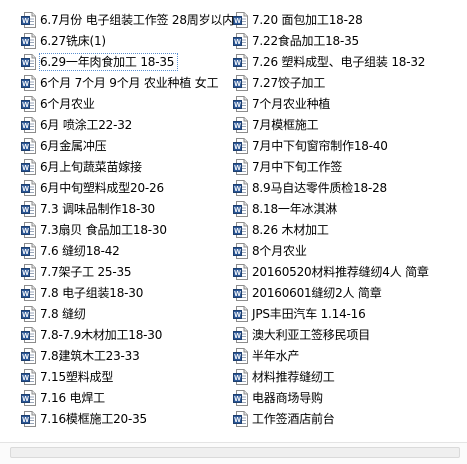 The height and width of the screenshot is (464, 467). Describe the element at coordinates (124, 334) in the screenshot. I see `file-item: W 7.8-7.9木材加工18-30` at that location.